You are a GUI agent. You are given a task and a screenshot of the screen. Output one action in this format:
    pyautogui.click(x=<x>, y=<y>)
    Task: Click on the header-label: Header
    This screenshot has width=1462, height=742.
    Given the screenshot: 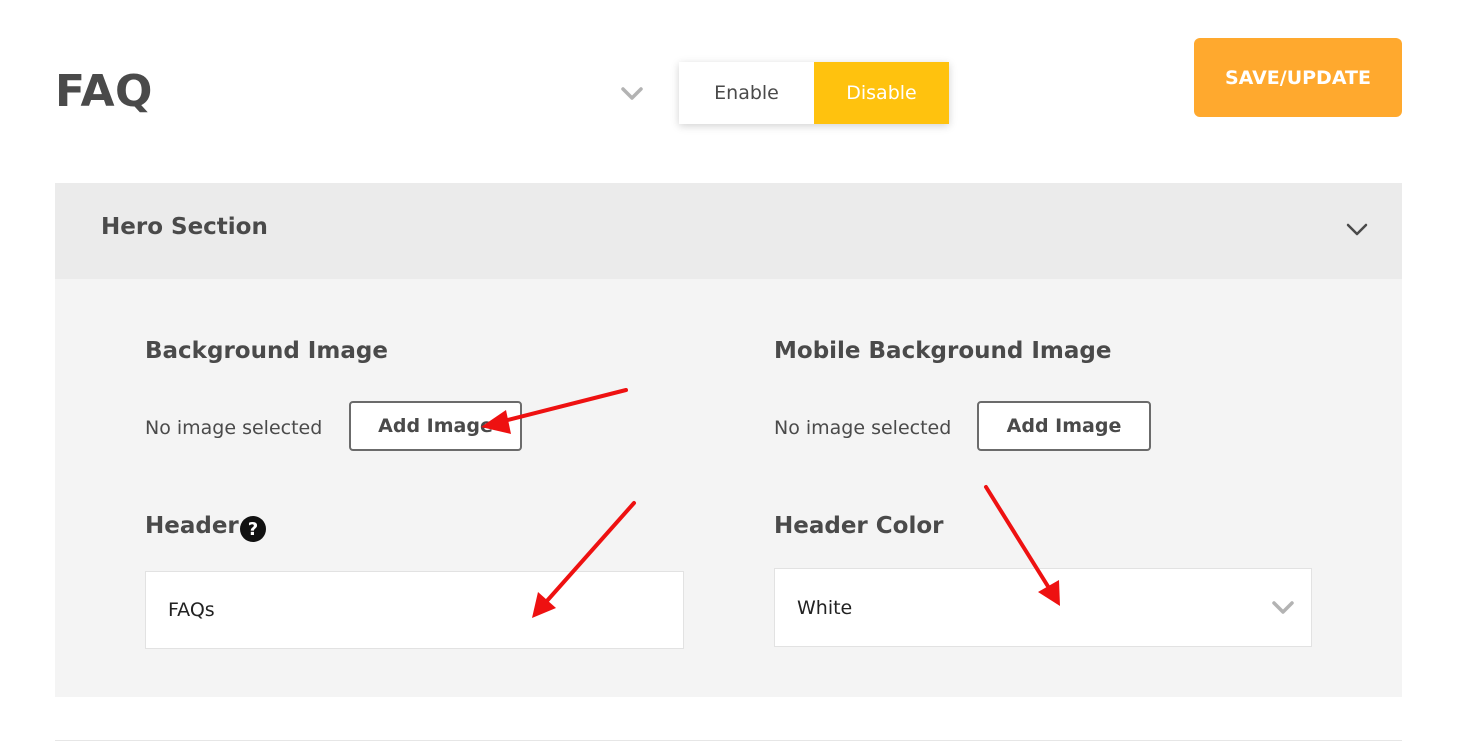 What is the action you would take?
    pyautogui.click(x=192, y=526)
    